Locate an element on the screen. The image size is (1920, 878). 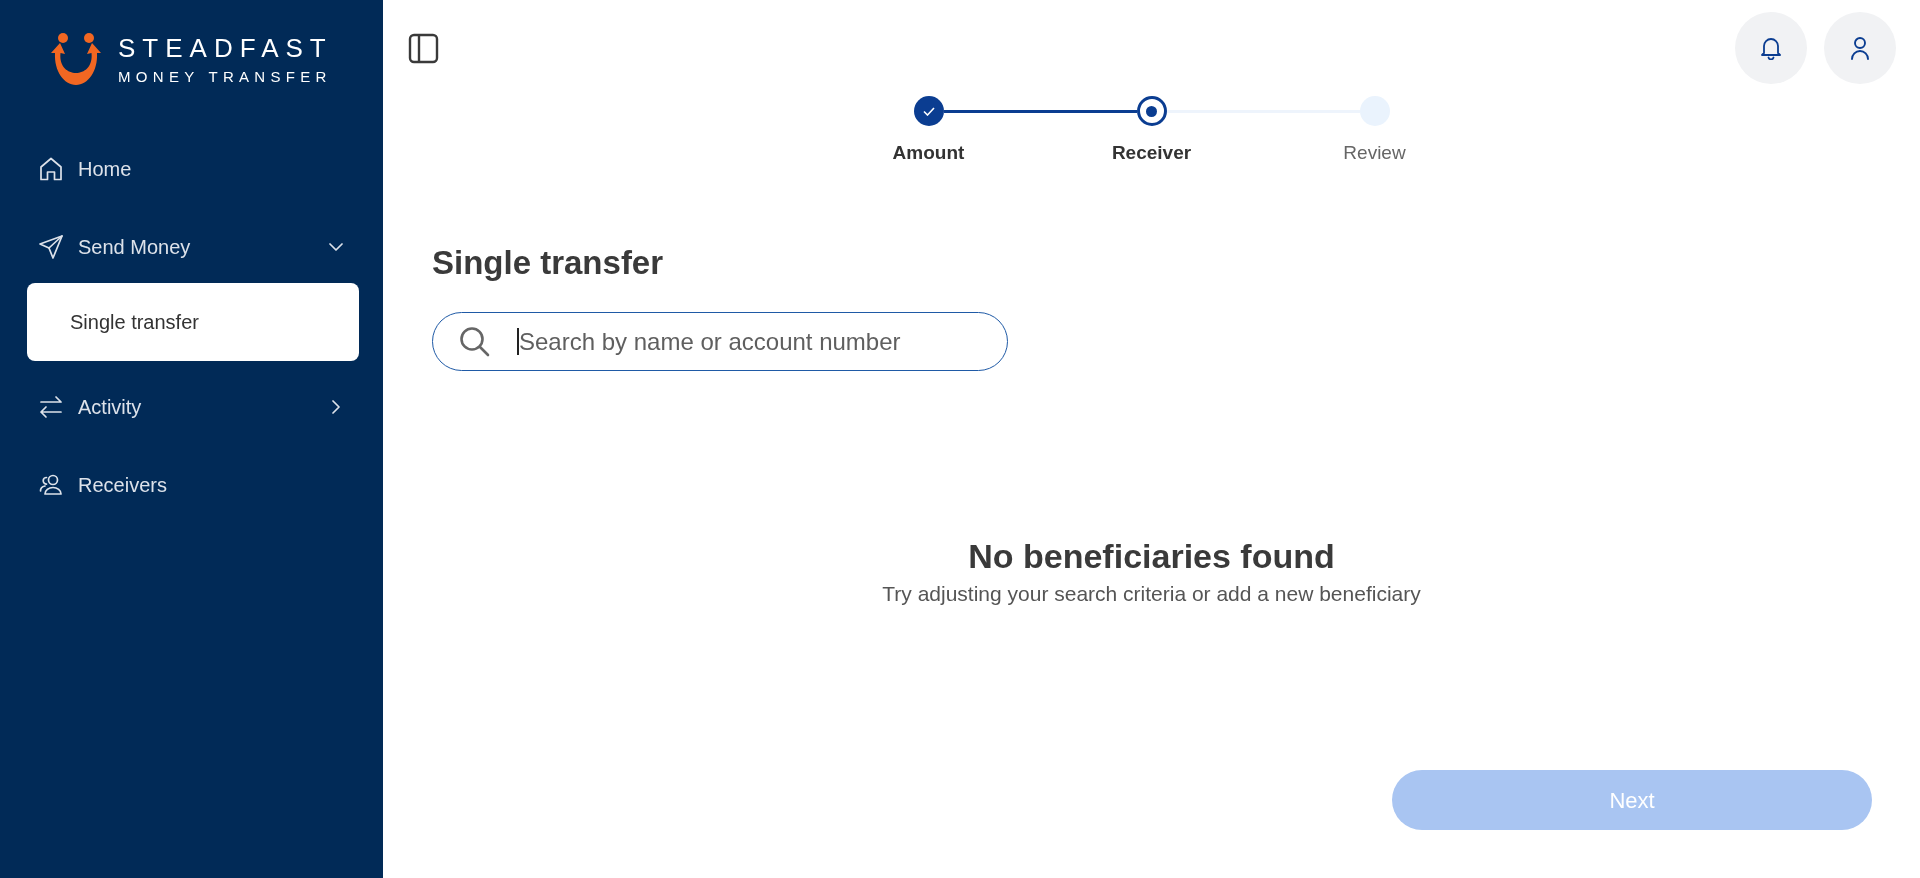
home-icon is located at coordinates (51, 169).